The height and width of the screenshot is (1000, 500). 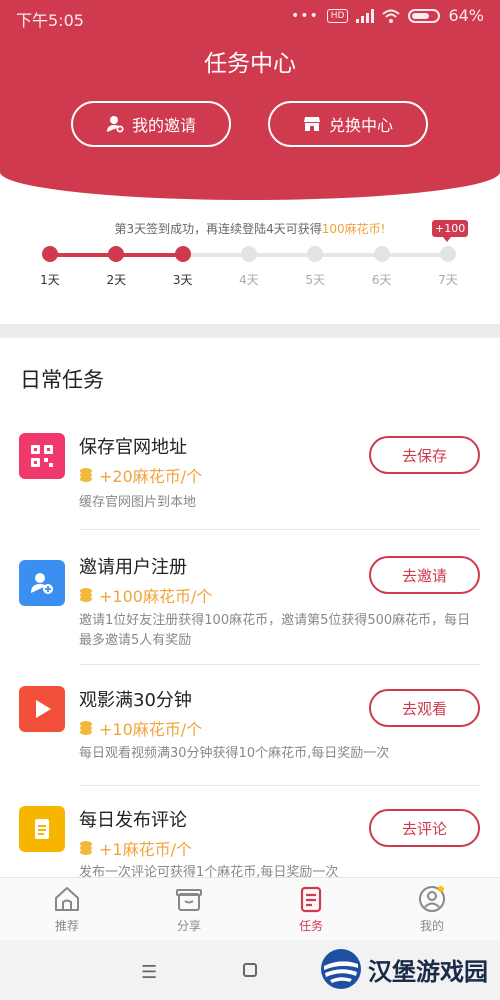 I want to click on task-reward-text: +10麻花币/个, so click(x=151, y=729).